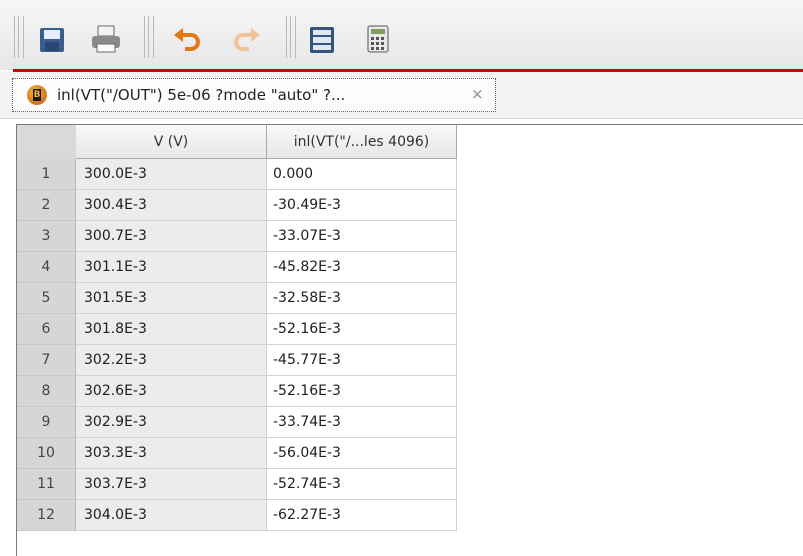 This screenshot has width=803, height=556. Describe the element at coordinates (46, 391) in the screenshot. I see `row-number: 8` at that location.